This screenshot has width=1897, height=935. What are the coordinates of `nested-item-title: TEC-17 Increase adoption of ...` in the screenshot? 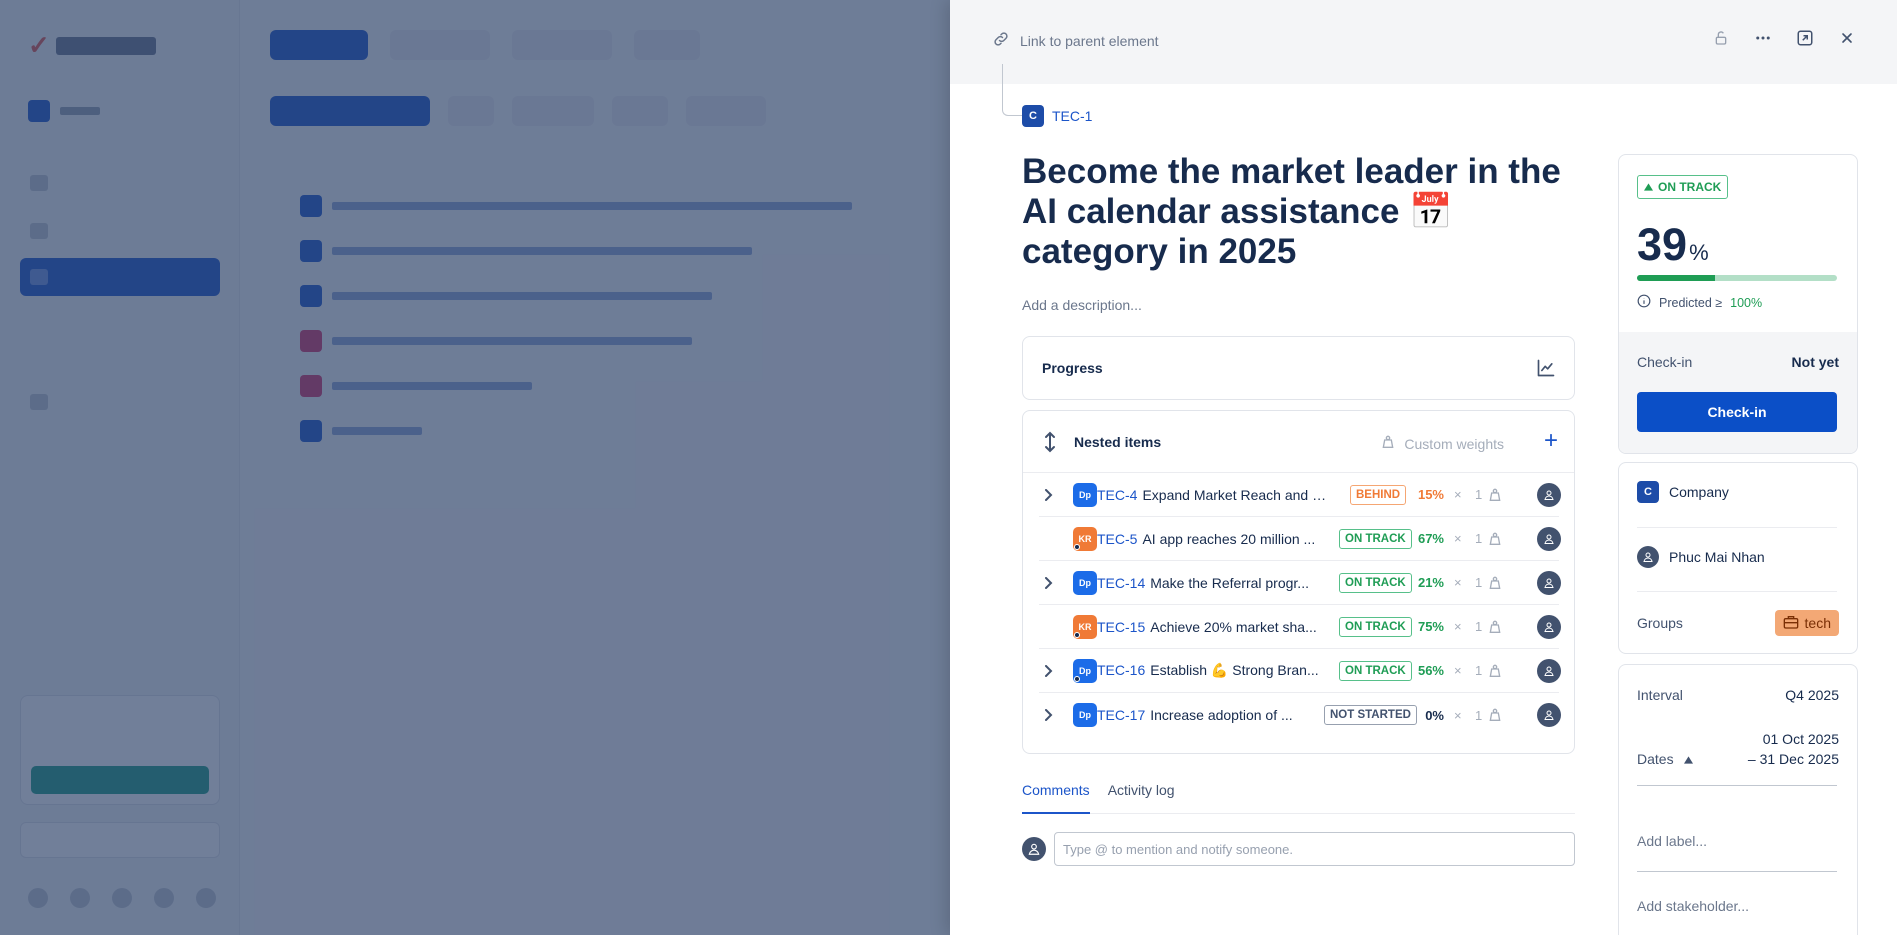 It's located at (1212, 715).